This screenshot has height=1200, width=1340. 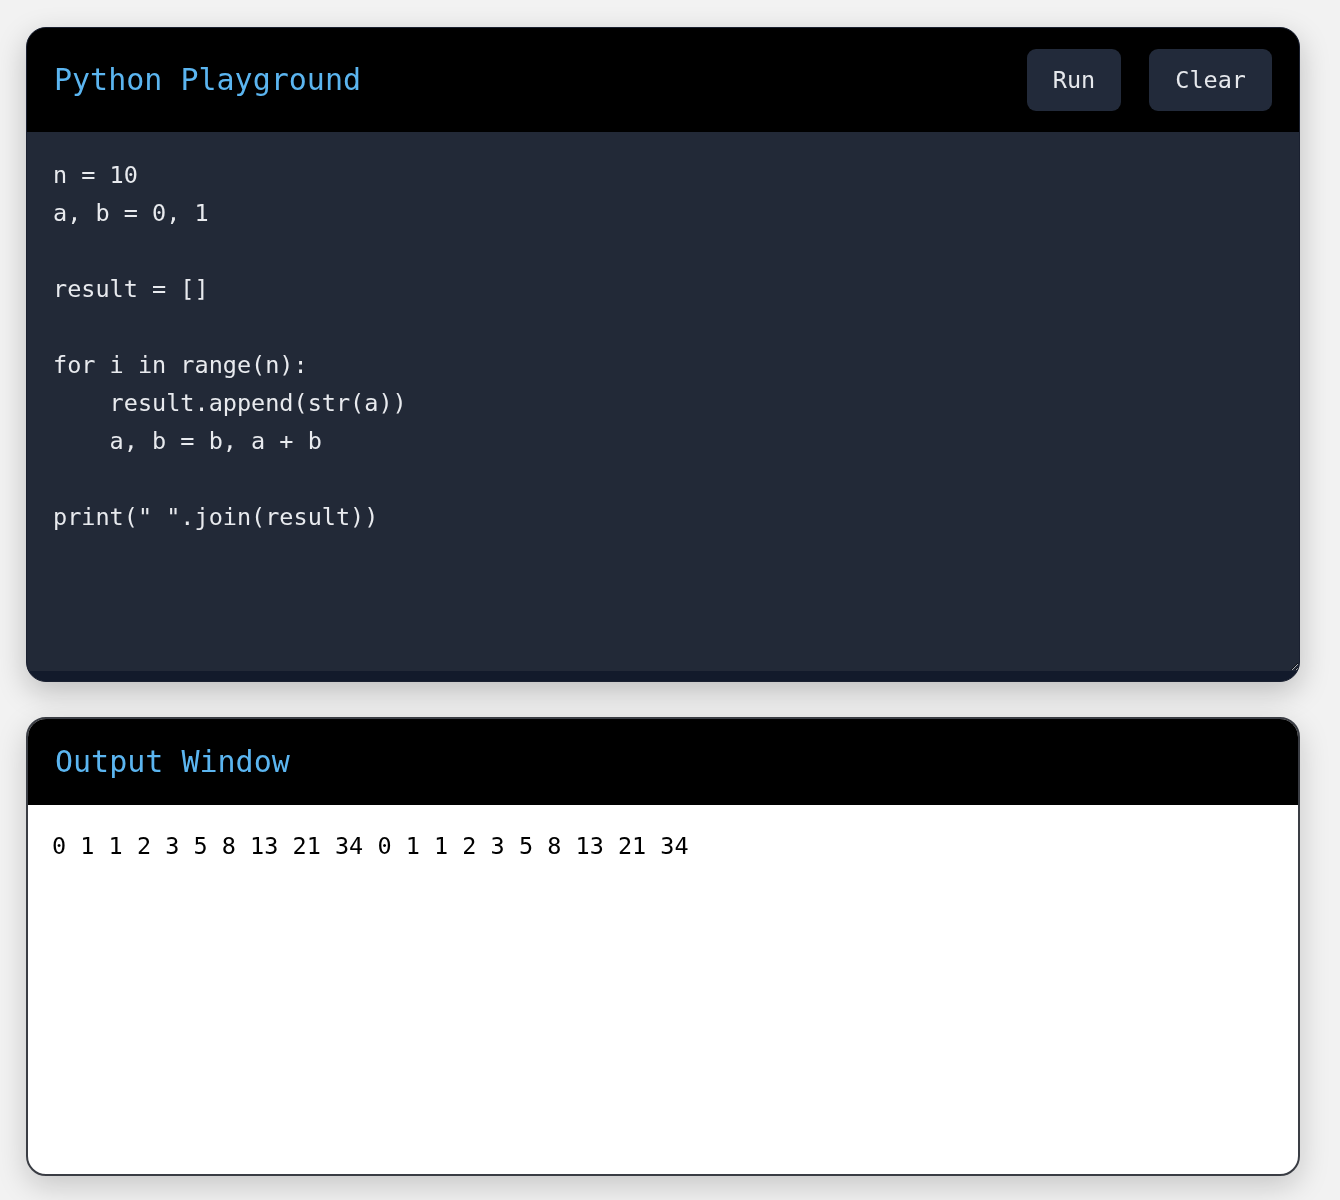 I want to click on output-title: Output Window, so click(x=172, y=762).